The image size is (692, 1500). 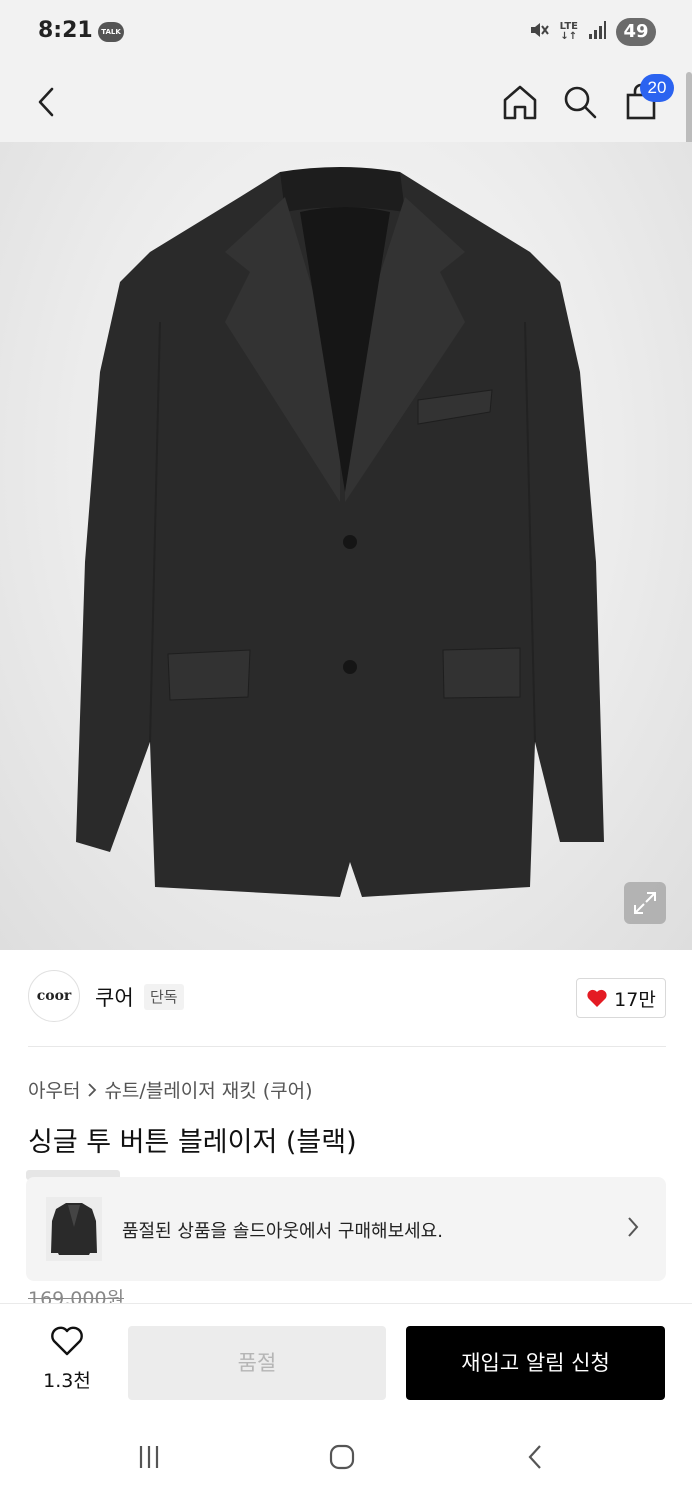 I want to click on expand-image-button, so click(x=645, y=903).